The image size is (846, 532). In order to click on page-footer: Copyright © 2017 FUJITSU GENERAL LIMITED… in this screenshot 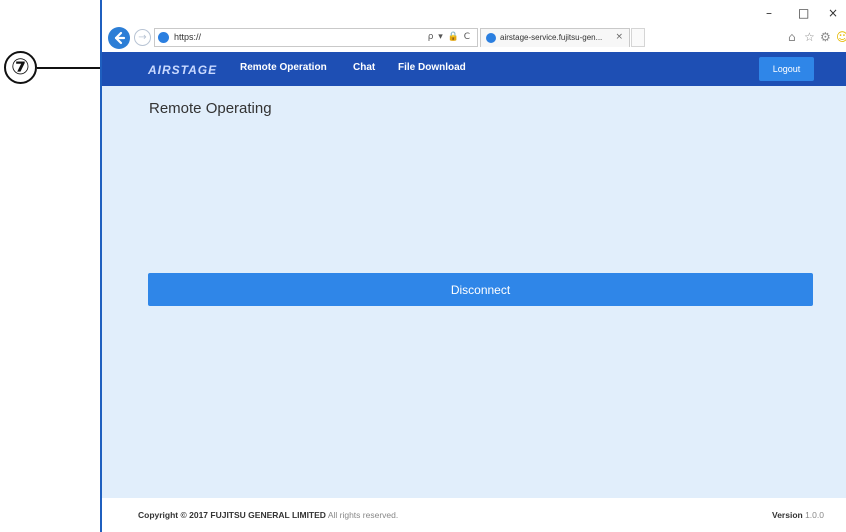, I will do `click(474, 515)`.